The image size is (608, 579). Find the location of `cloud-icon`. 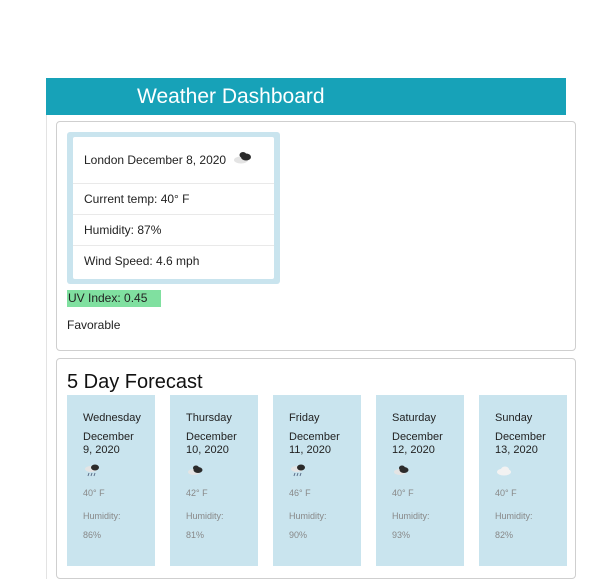

cloud-icon is located at coordinates (531, 471).